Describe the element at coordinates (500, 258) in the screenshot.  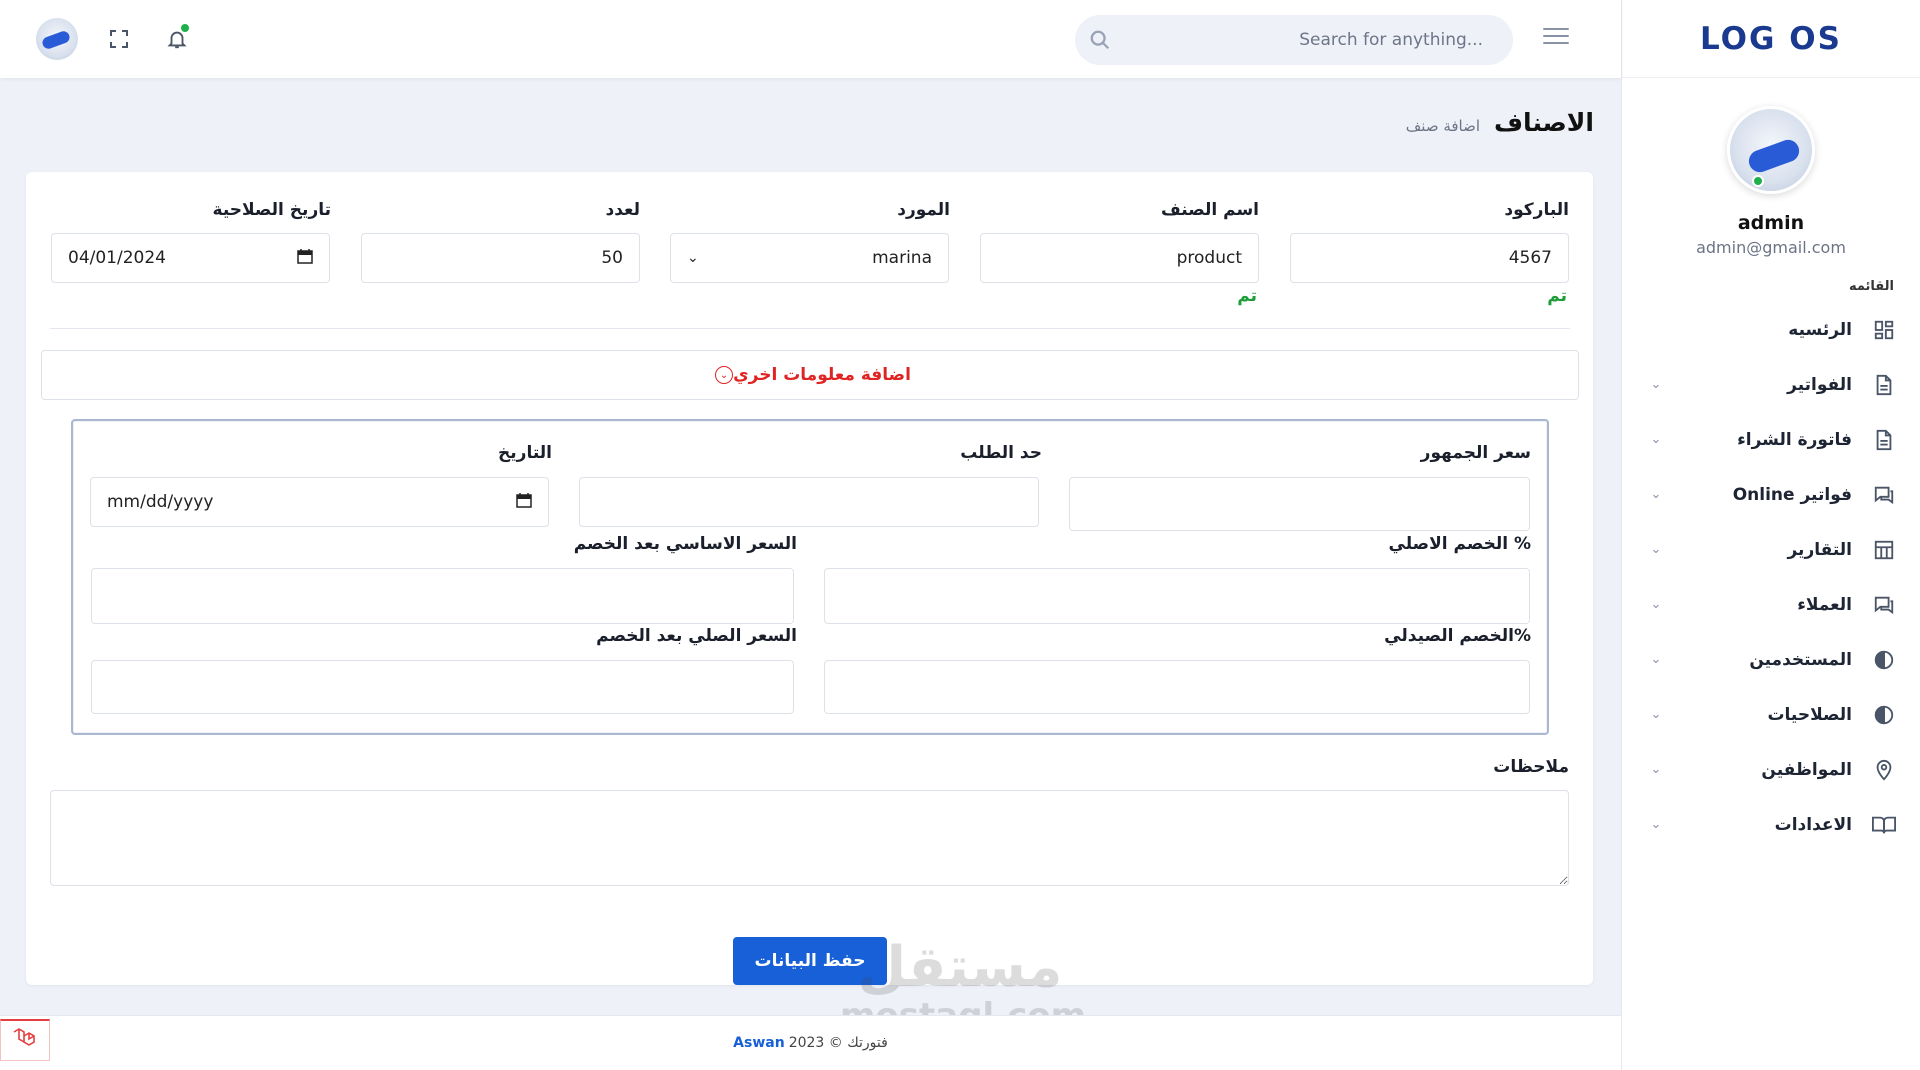
I see `quantity-field: 50` at that location.